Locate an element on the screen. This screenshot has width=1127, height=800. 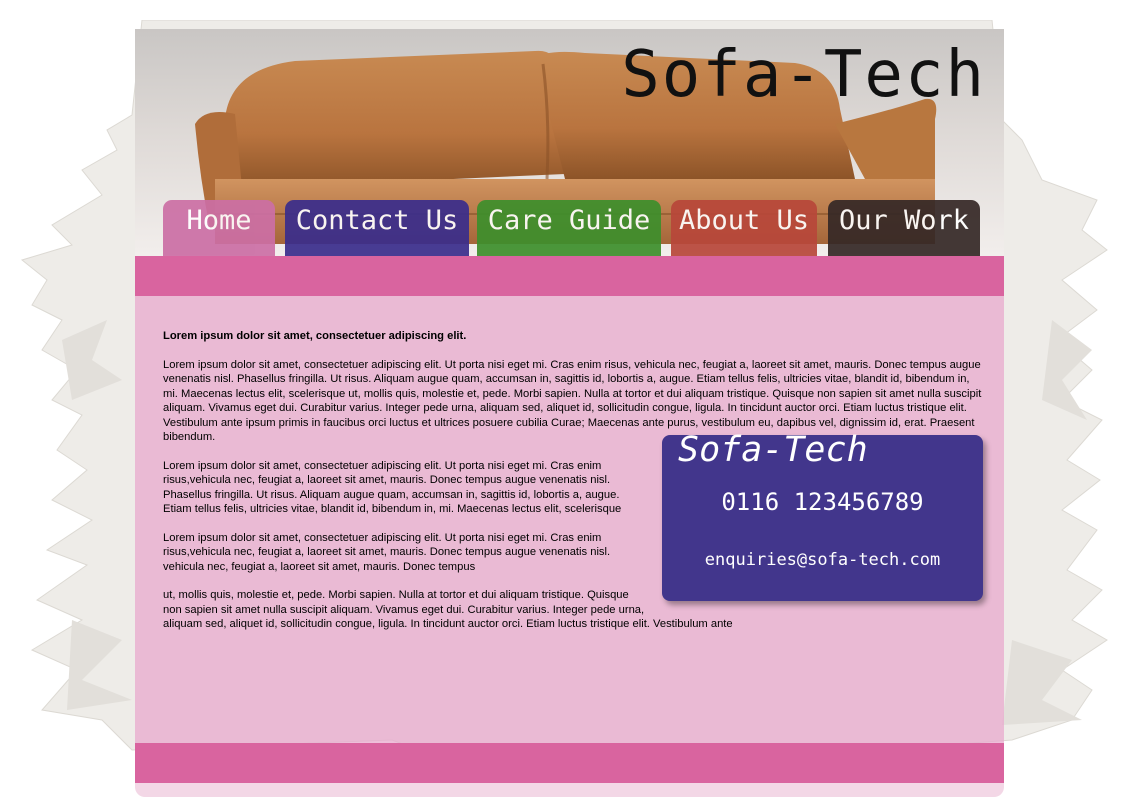
nav-tab-our-work: Our Work is located at coordinates (904, 228).